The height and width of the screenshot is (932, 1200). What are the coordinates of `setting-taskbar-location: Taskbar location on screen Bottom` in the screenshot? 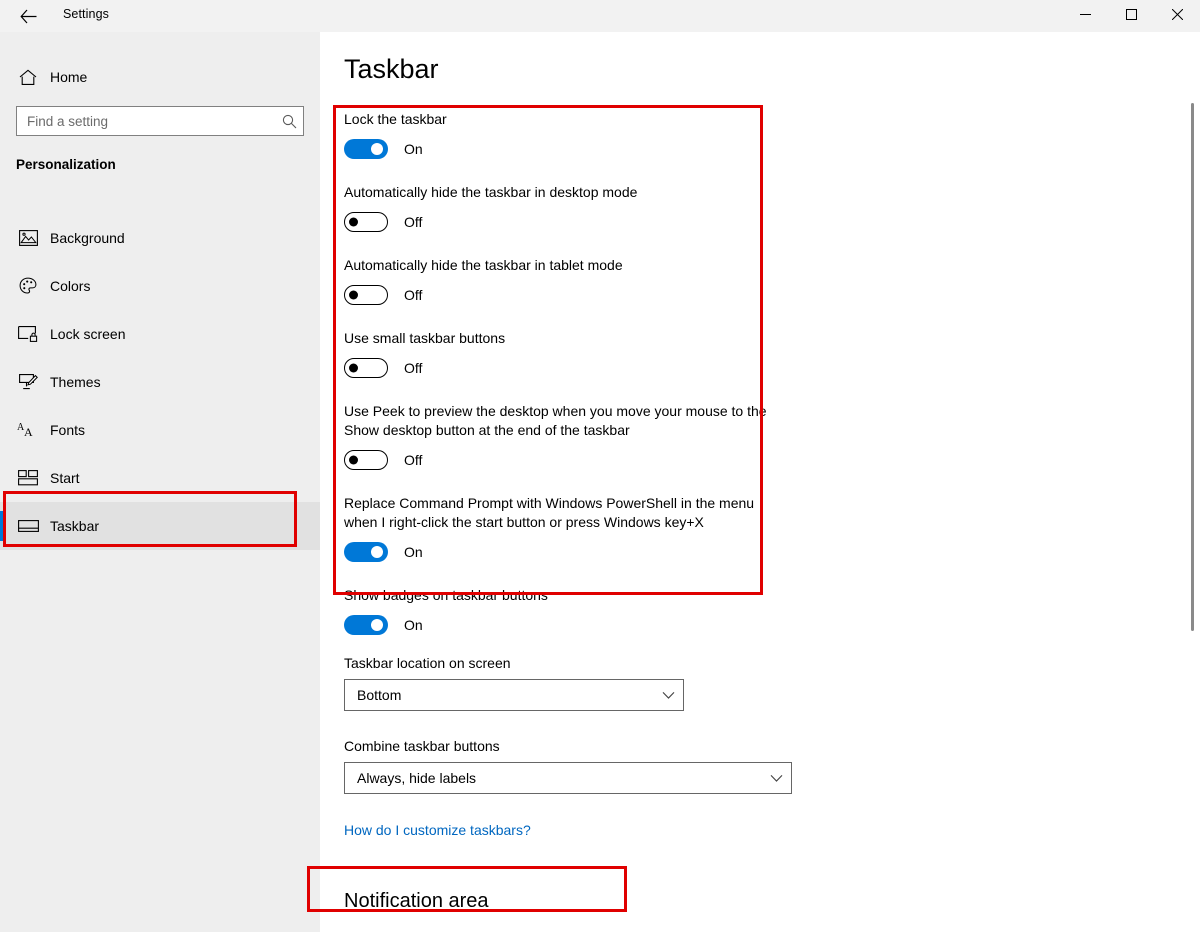 It's located at (594, 683).